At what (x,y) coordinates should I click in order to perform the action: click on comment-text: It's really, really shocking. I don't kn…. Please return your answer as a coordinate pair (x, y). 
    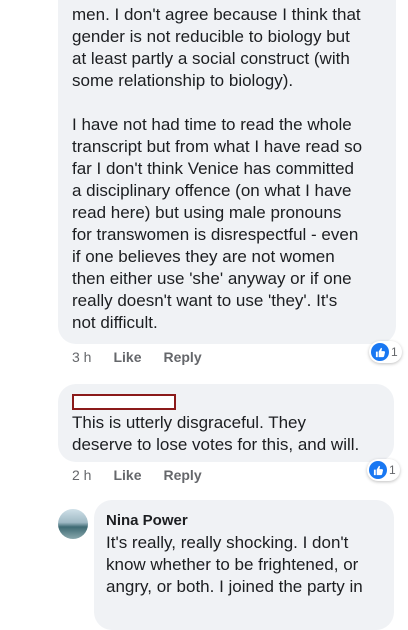
    Looking at the image, I should click on (234, 564).